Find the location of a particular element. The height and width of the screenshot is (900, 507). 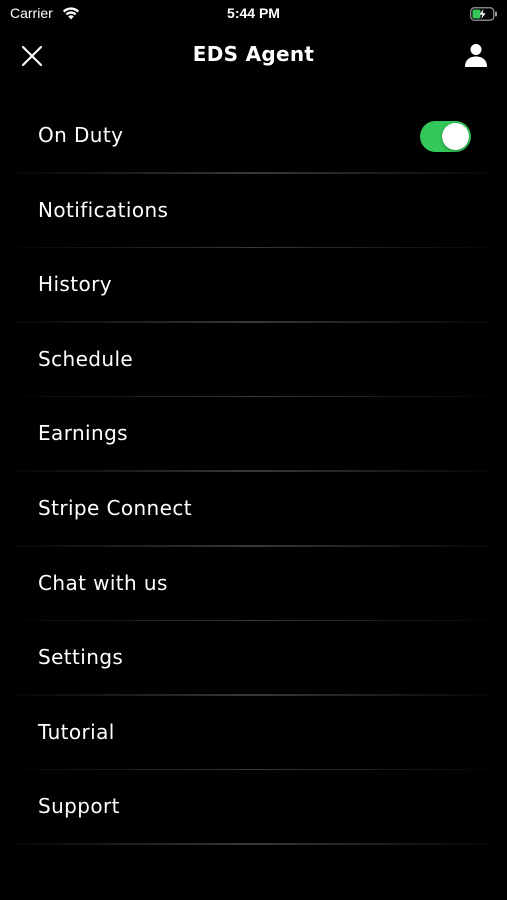

divider is located at coordinates (253, 844).